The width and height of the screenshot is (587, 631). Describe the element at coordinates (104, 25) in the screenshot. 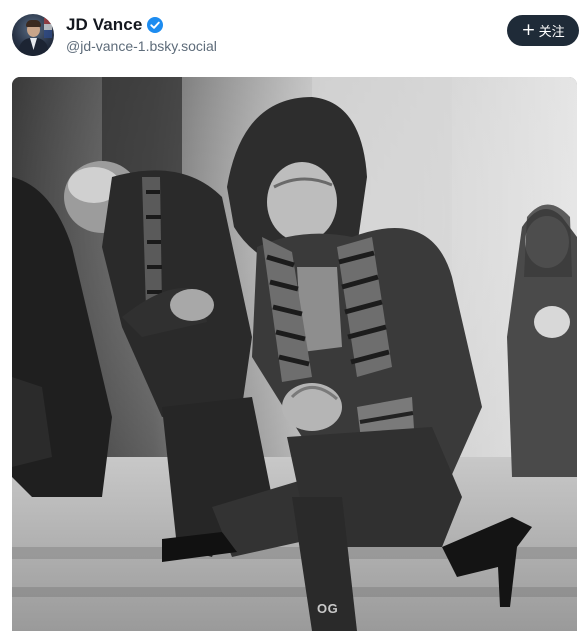

I see `author-display-name: JD Vance` at that location.